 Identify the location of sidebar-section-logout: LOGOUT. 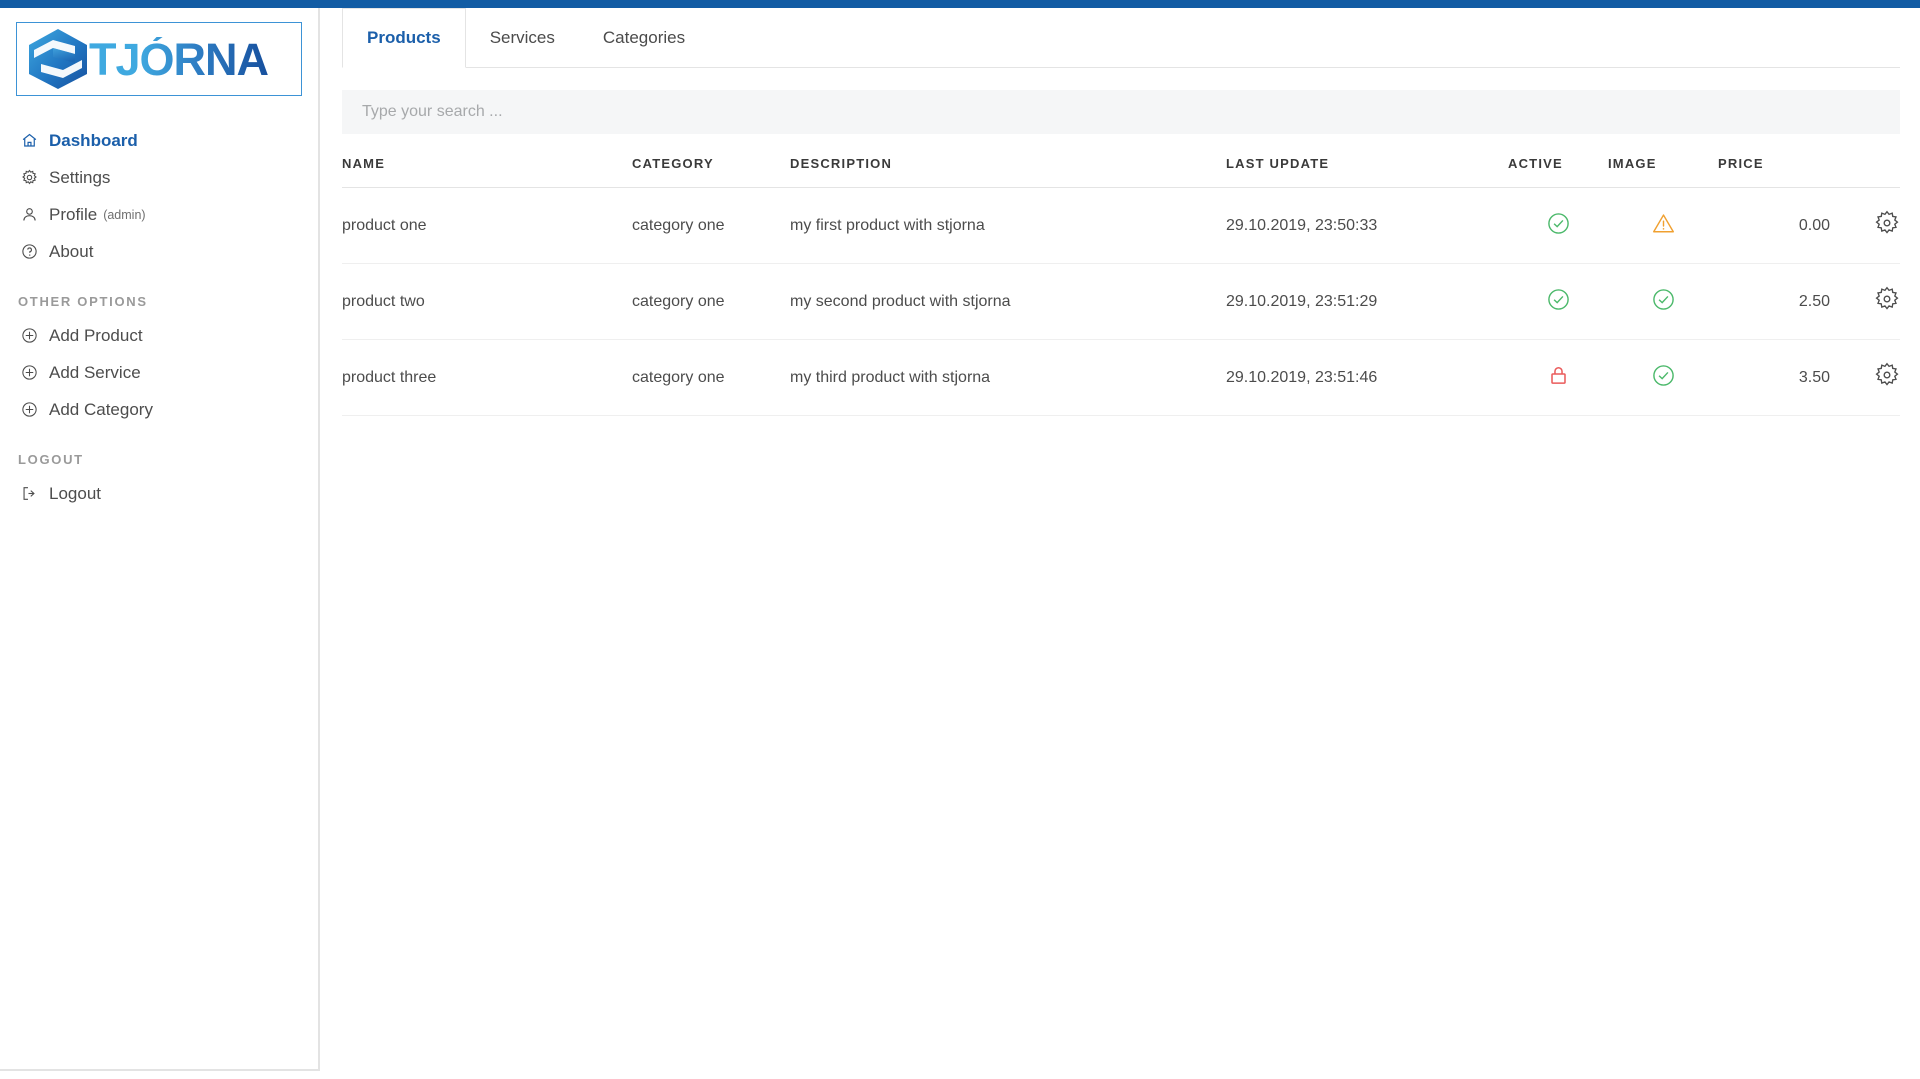
(51, 459).